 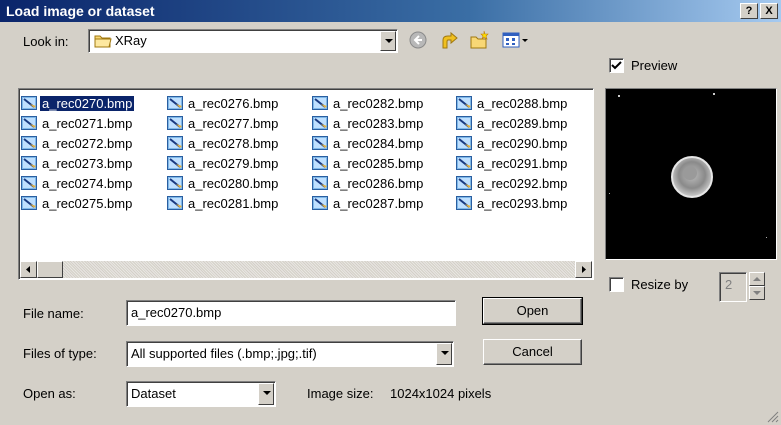 I want to click on file-name-text: a_rec0271.bmp, so click(x=87, y=123).